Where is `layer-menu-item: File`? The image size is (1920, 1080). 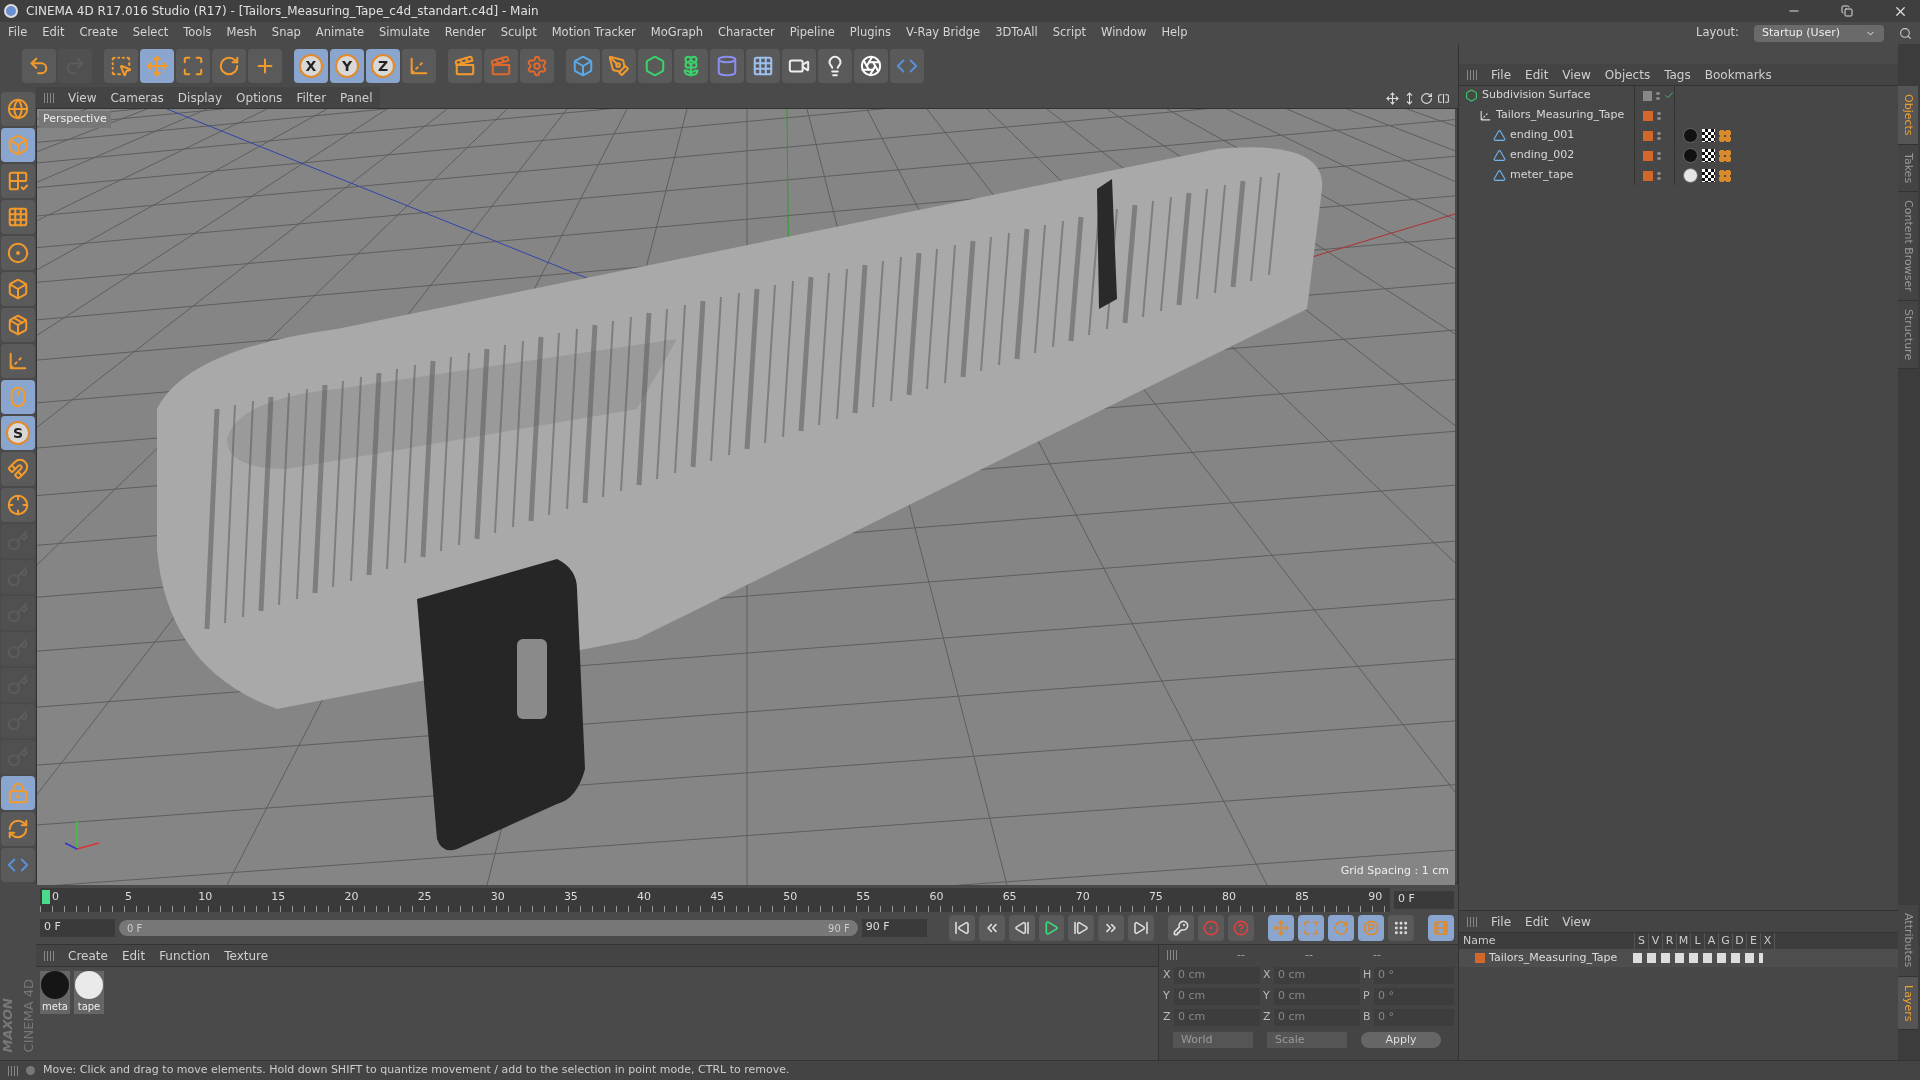
layer-menu-item: File is located at coordinates (1501, 921).